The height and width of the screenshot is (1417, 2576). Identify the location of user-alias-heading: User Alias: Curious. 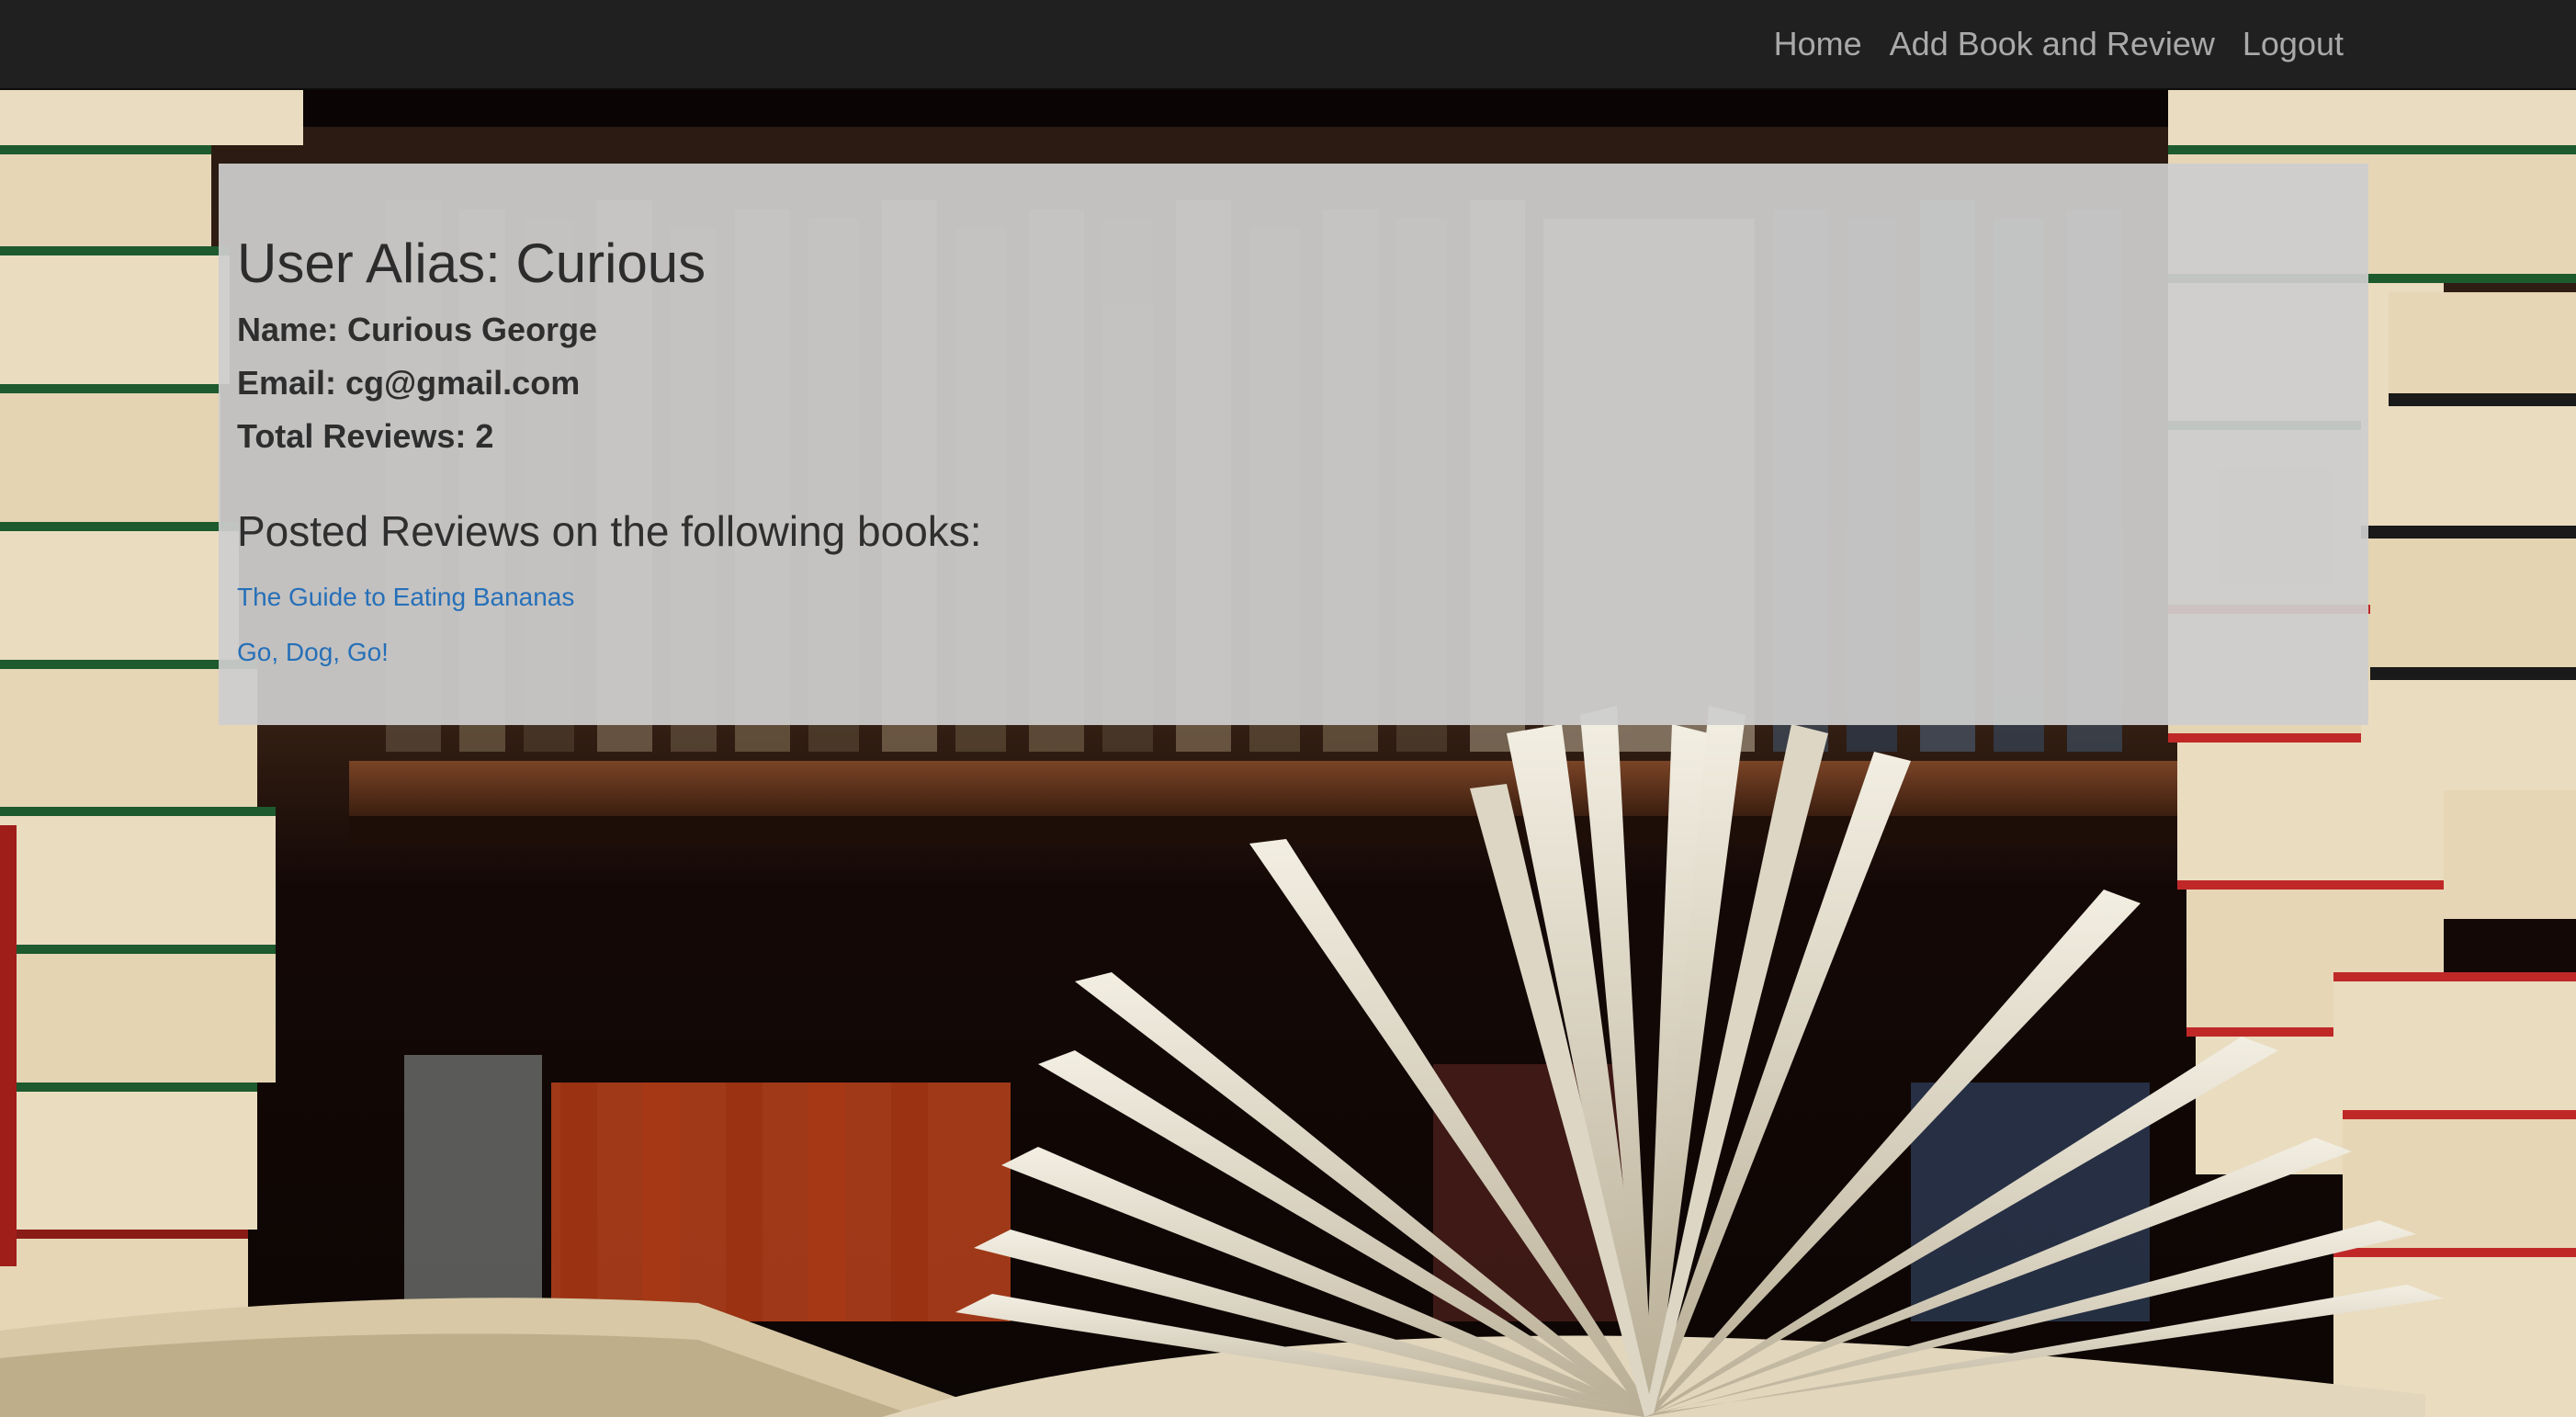
(471, 263).